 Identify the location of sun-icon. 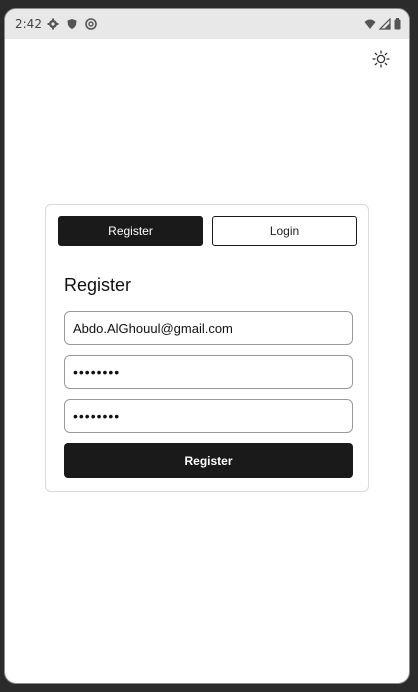
(381, 59).